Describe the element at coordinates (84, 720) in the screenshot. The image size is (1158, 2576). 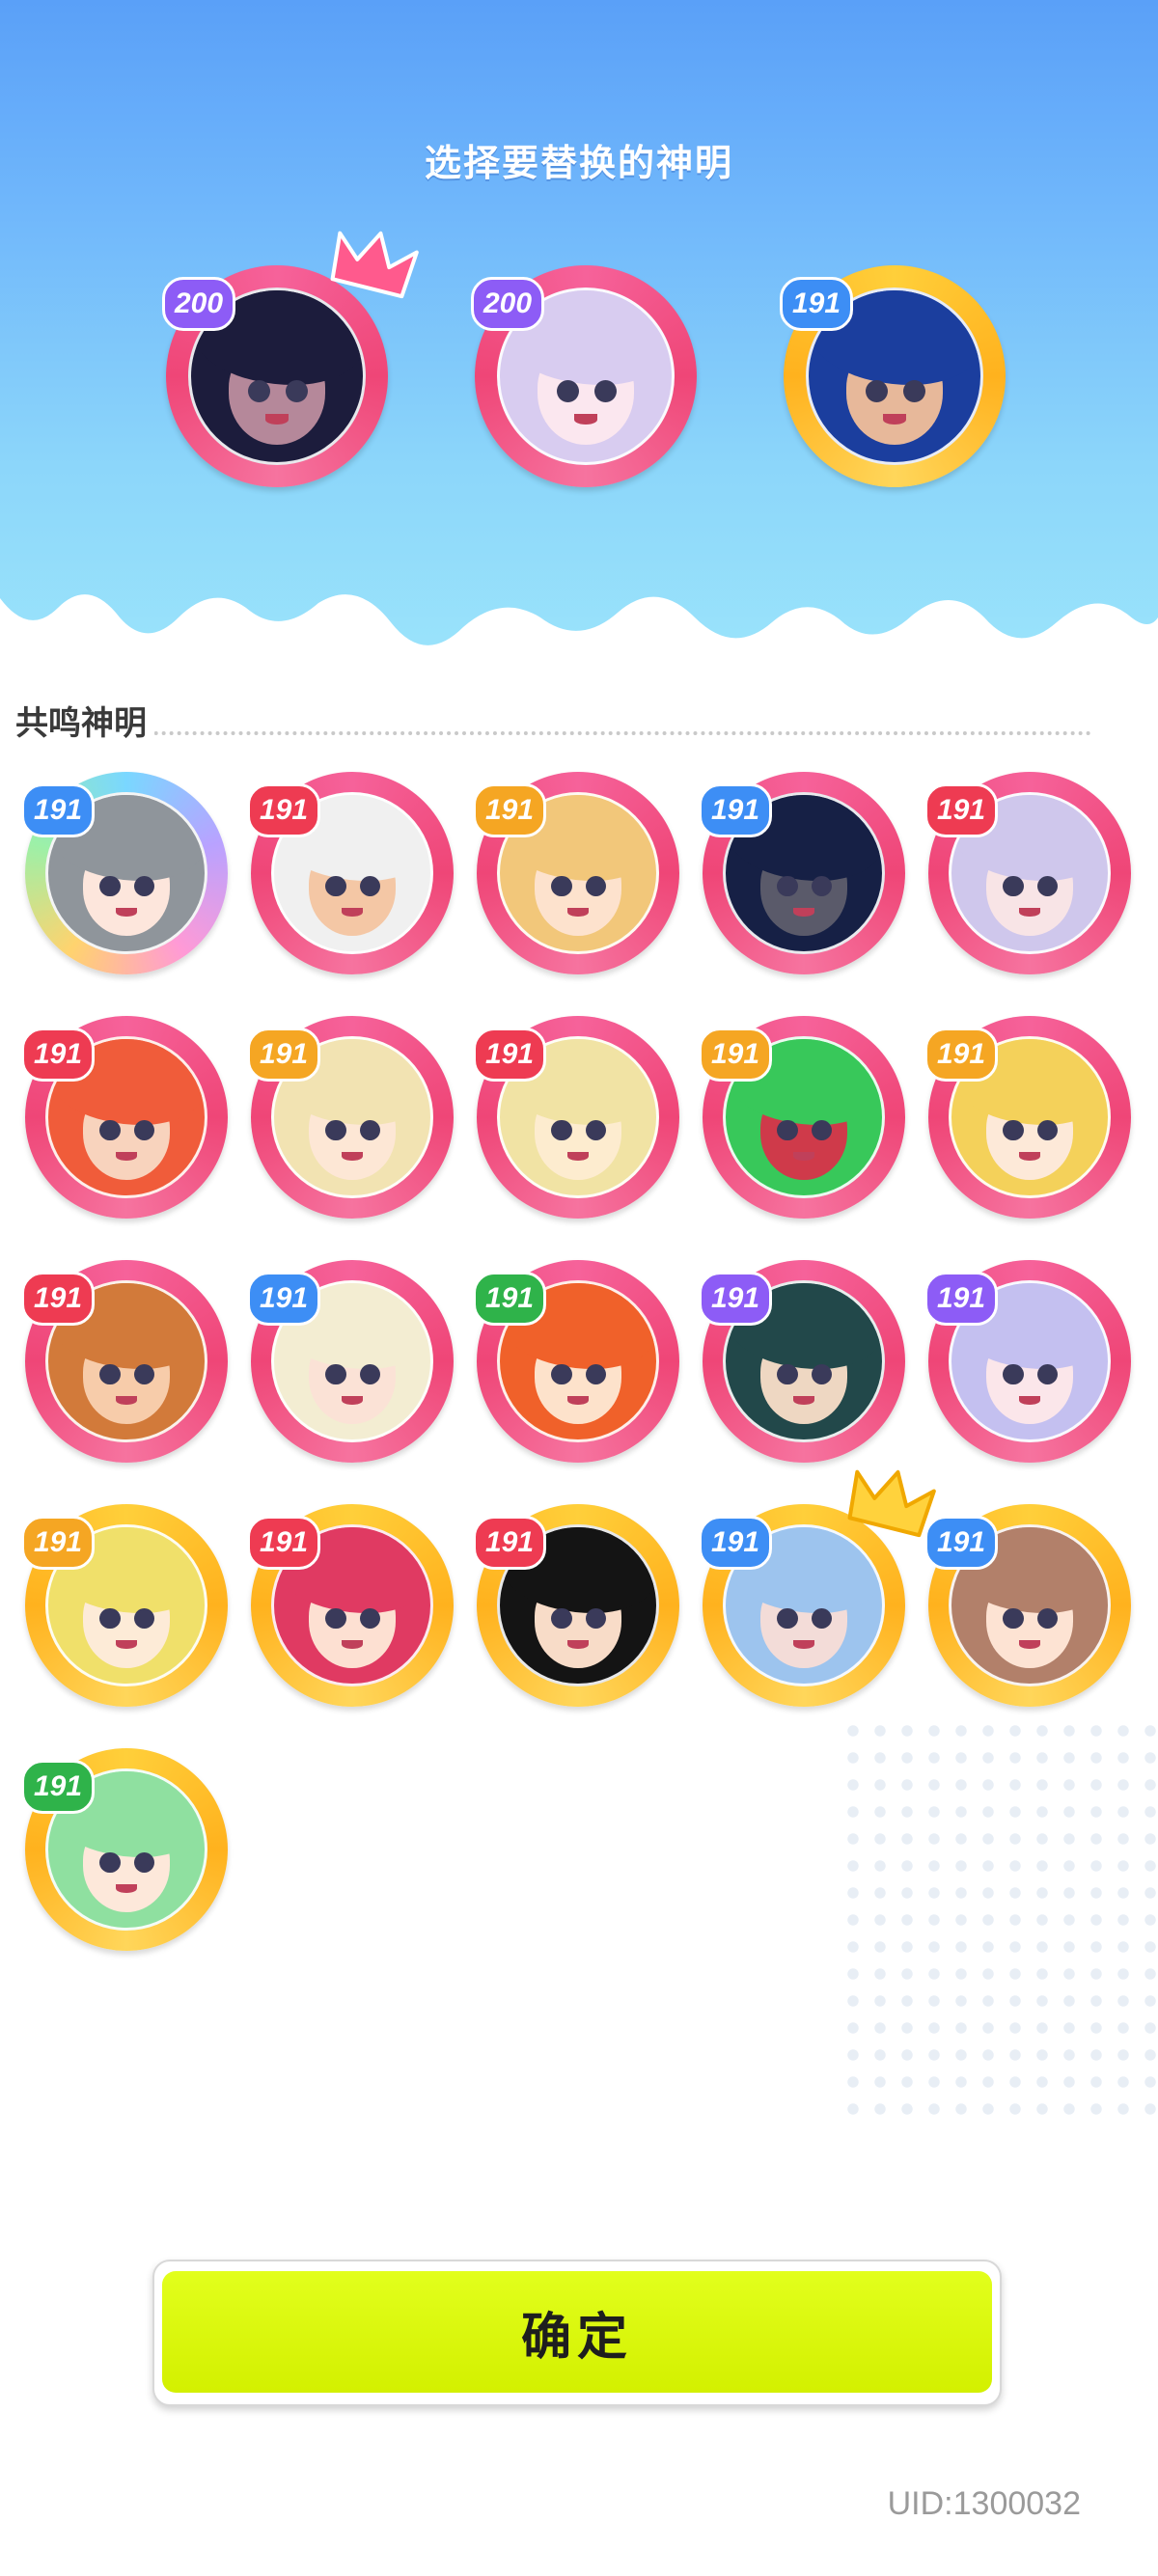
I see `section-title: 共鸣神明` at that location.